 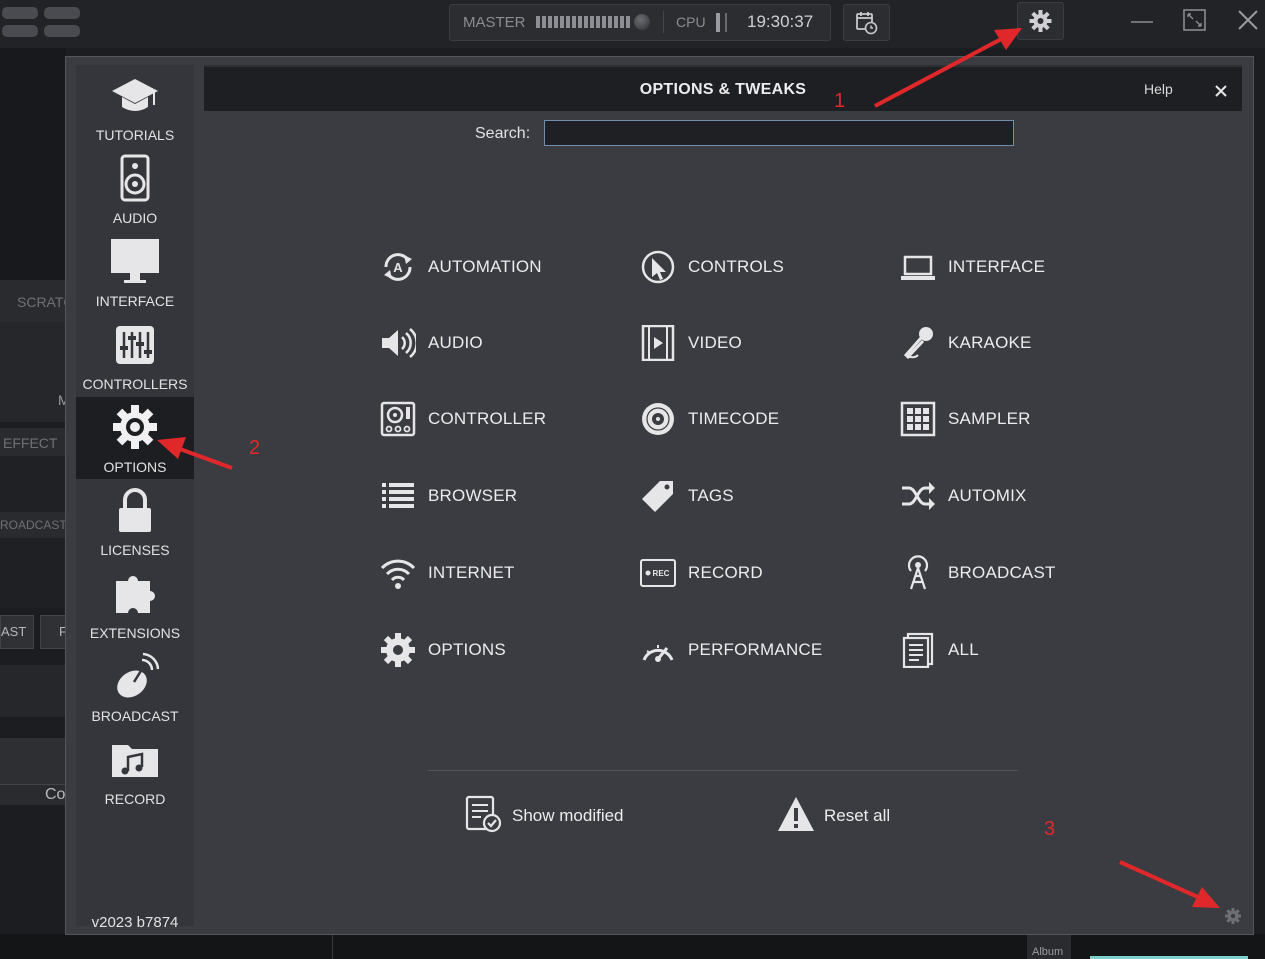 I want to click on master-status-panel: MASTER CPU 19:30:37, so click(x=640, y=22).